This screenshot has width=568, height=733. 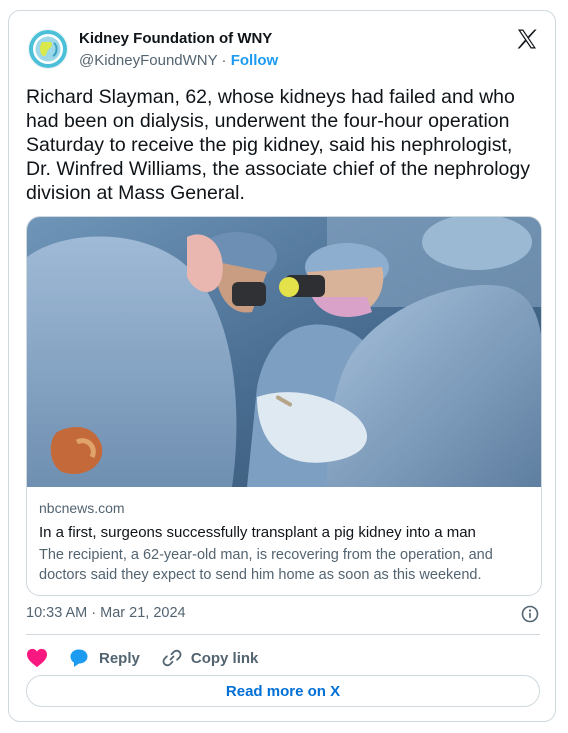 I want to click on action-bar: Reply Copy link, so click(x=142, y=658).